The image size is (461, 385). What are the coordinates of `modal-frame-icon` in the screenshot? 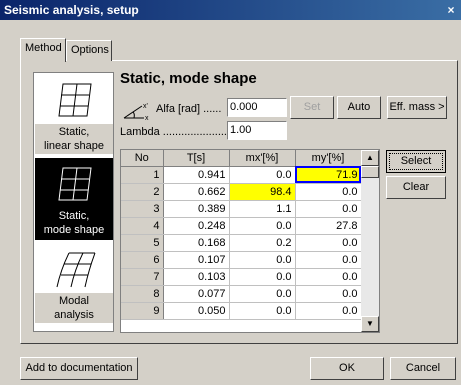 It's located at (76, 270).